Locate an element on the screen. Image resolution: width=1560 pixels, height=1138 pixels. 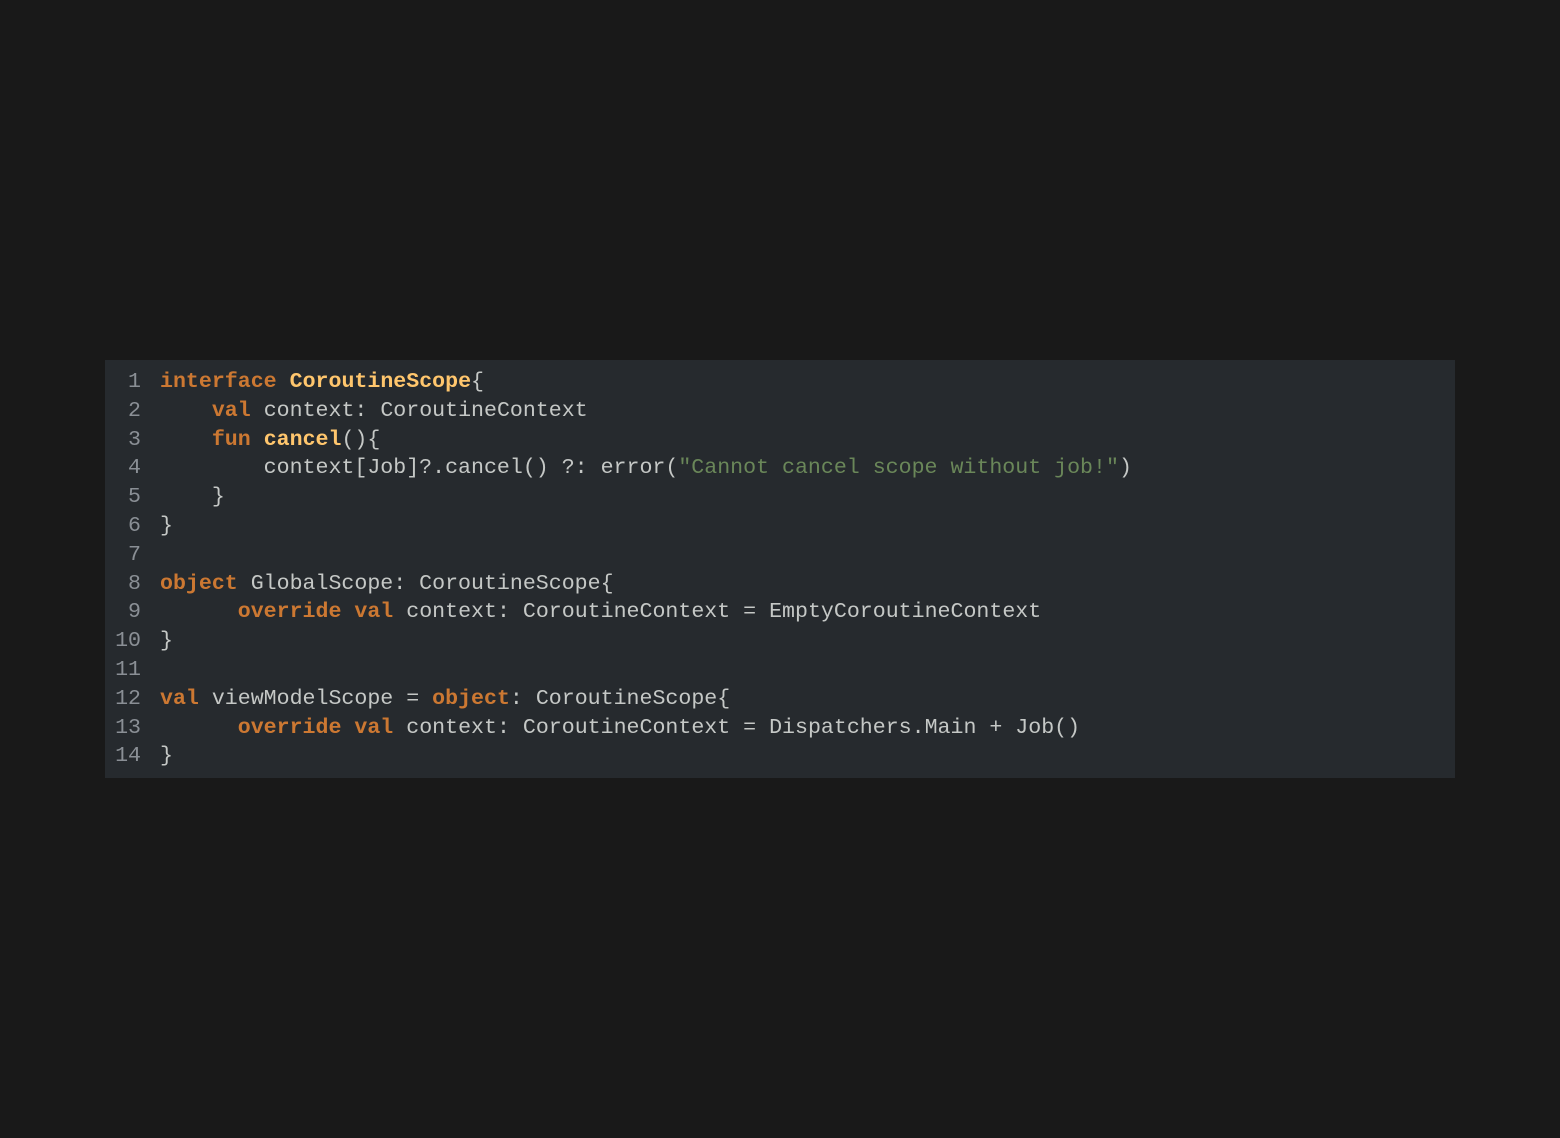
line-number: 5 is located at coordinates (134, 497).